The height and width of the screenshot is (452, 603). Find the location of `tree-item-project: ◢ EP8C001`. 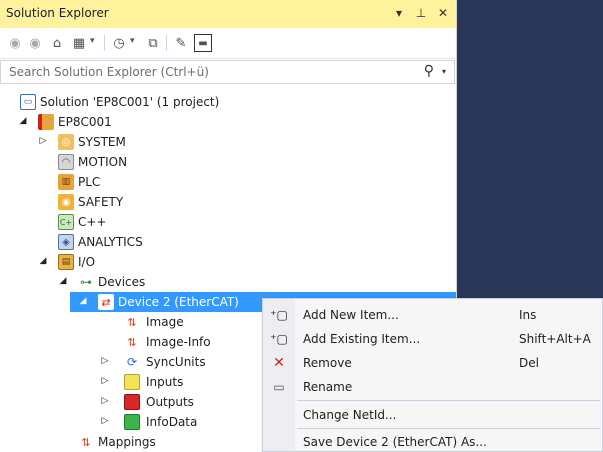

tree-item-project: ◢ EP8C001 is located at coordinates (228, 122).